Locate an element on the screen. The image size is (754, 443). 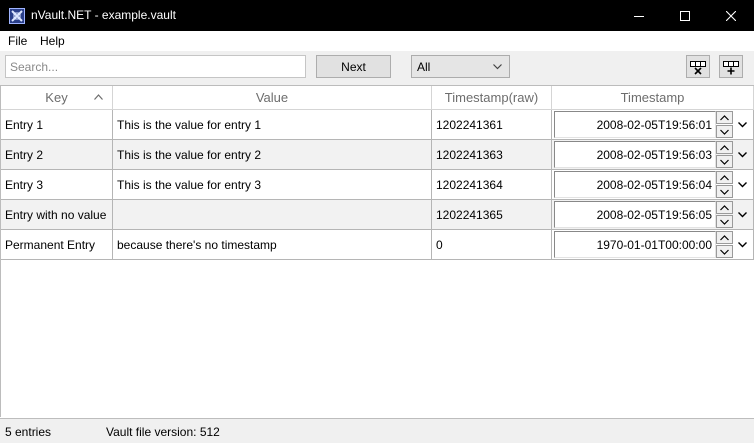
window-title: nVault.NET - example.vault is located at coordinates (103, 15).